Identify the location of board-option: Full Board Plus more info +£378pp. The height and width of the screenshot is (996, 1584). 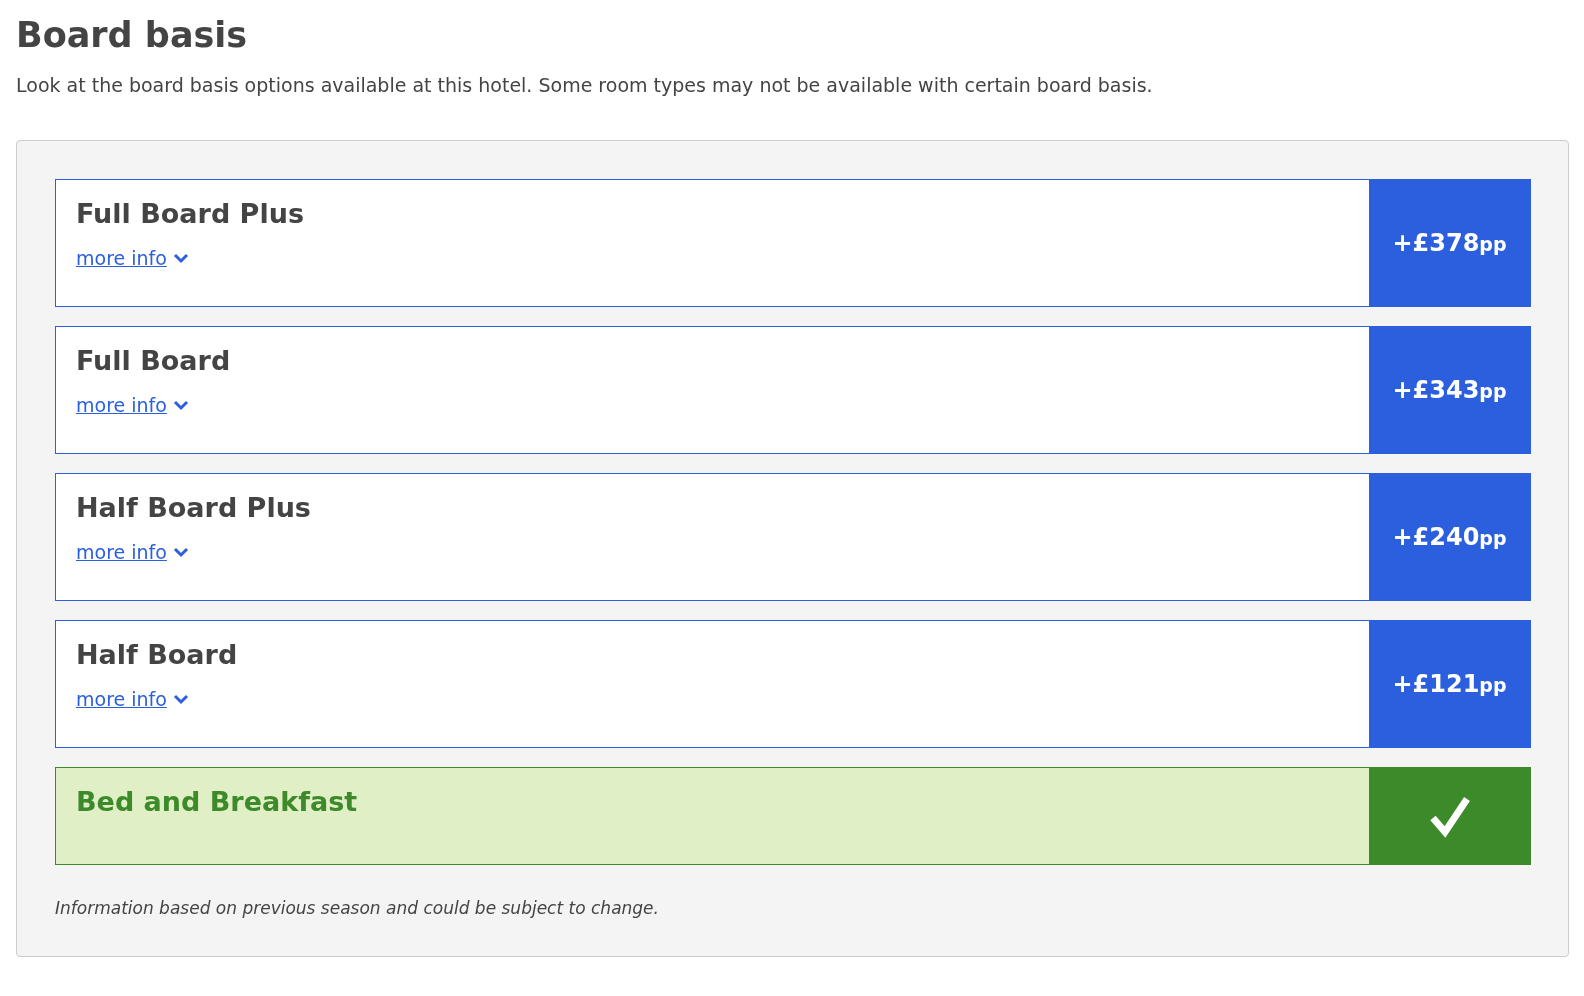
(793, 243).